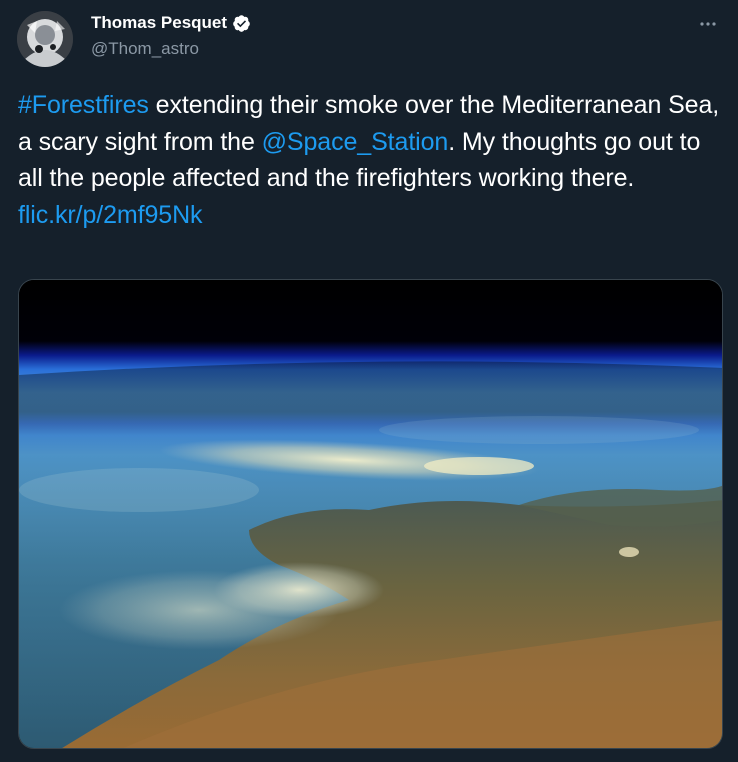  I want to click on hashtag-link: #Forestfires, so click(83, 105).